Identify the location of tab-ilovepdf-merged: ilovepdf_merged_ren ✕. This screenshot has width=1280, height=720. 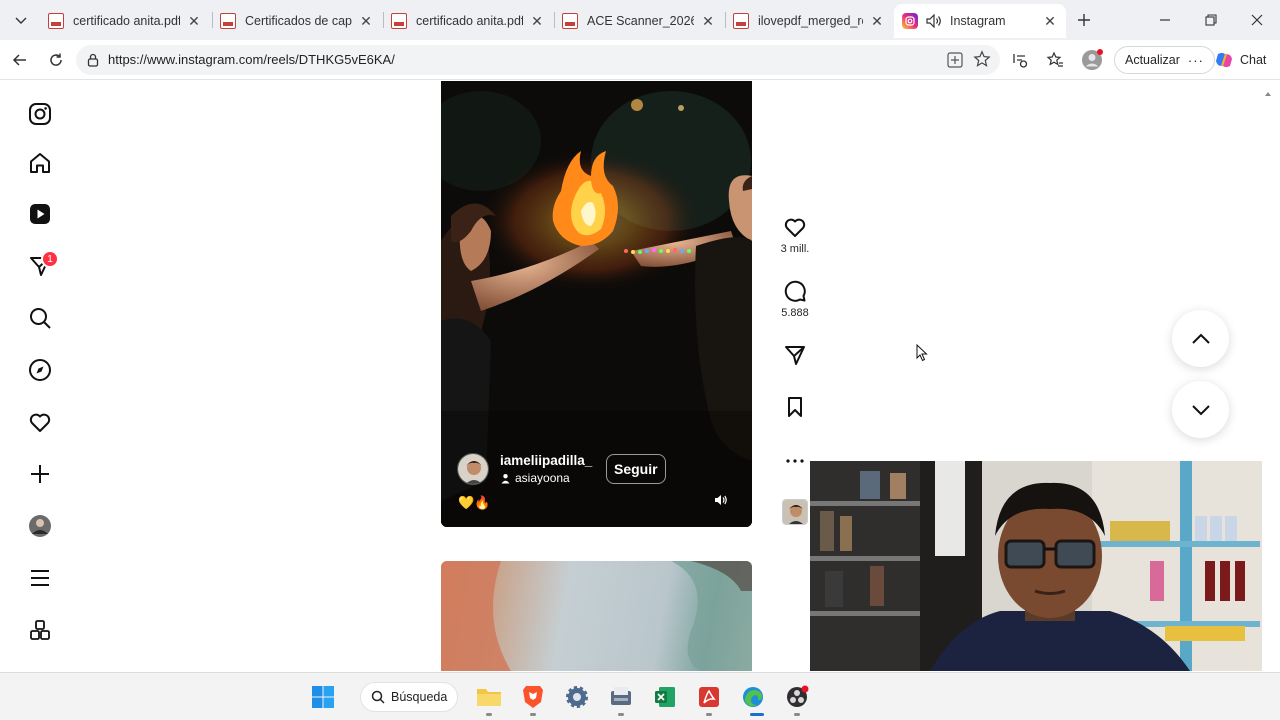
(809, 21).